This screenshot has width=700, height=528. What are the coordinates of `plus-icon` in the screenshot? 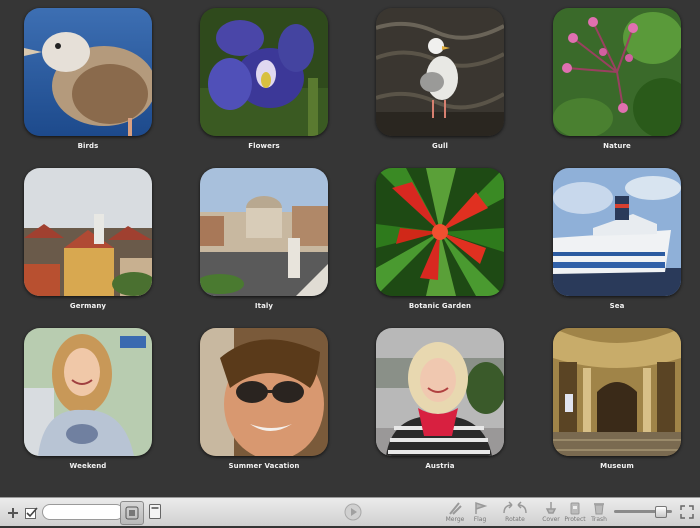 It's located at (13, 512).